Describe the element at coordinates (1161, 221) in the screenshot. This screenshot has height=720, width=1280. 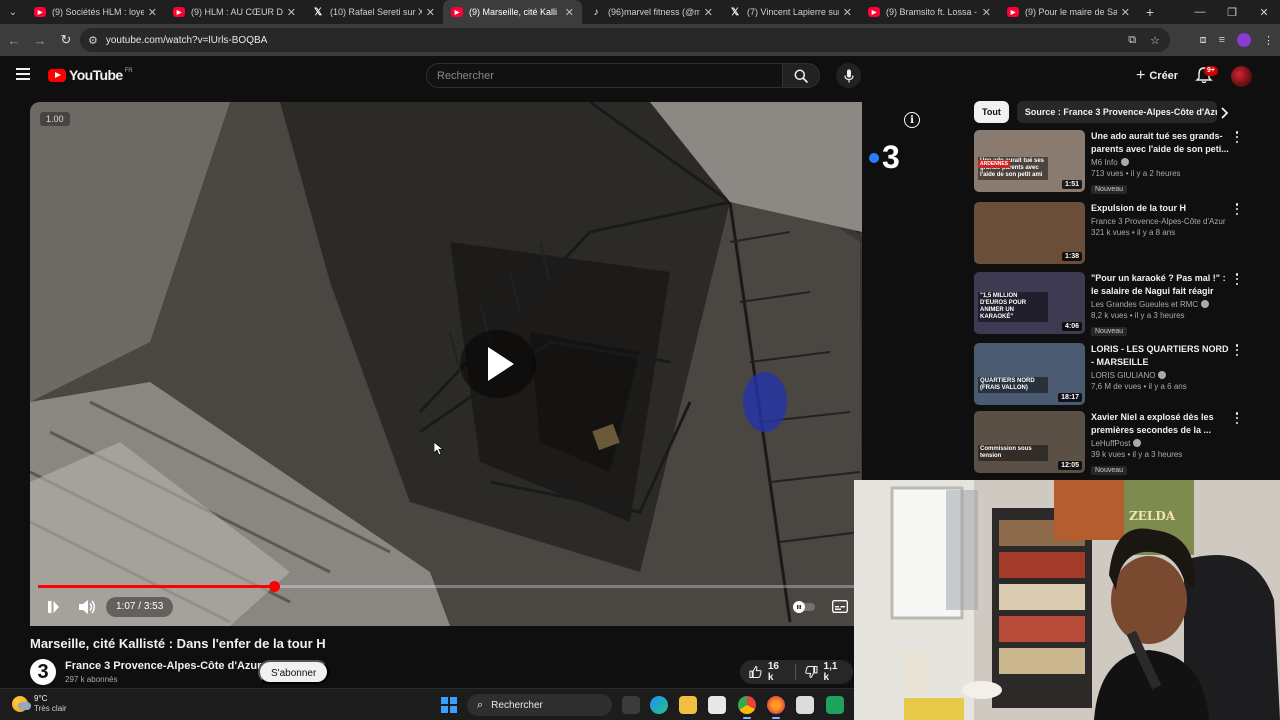
I see `suggestion-channel: France 3 Provence-Alpes-Côte d'Azur` at that location.